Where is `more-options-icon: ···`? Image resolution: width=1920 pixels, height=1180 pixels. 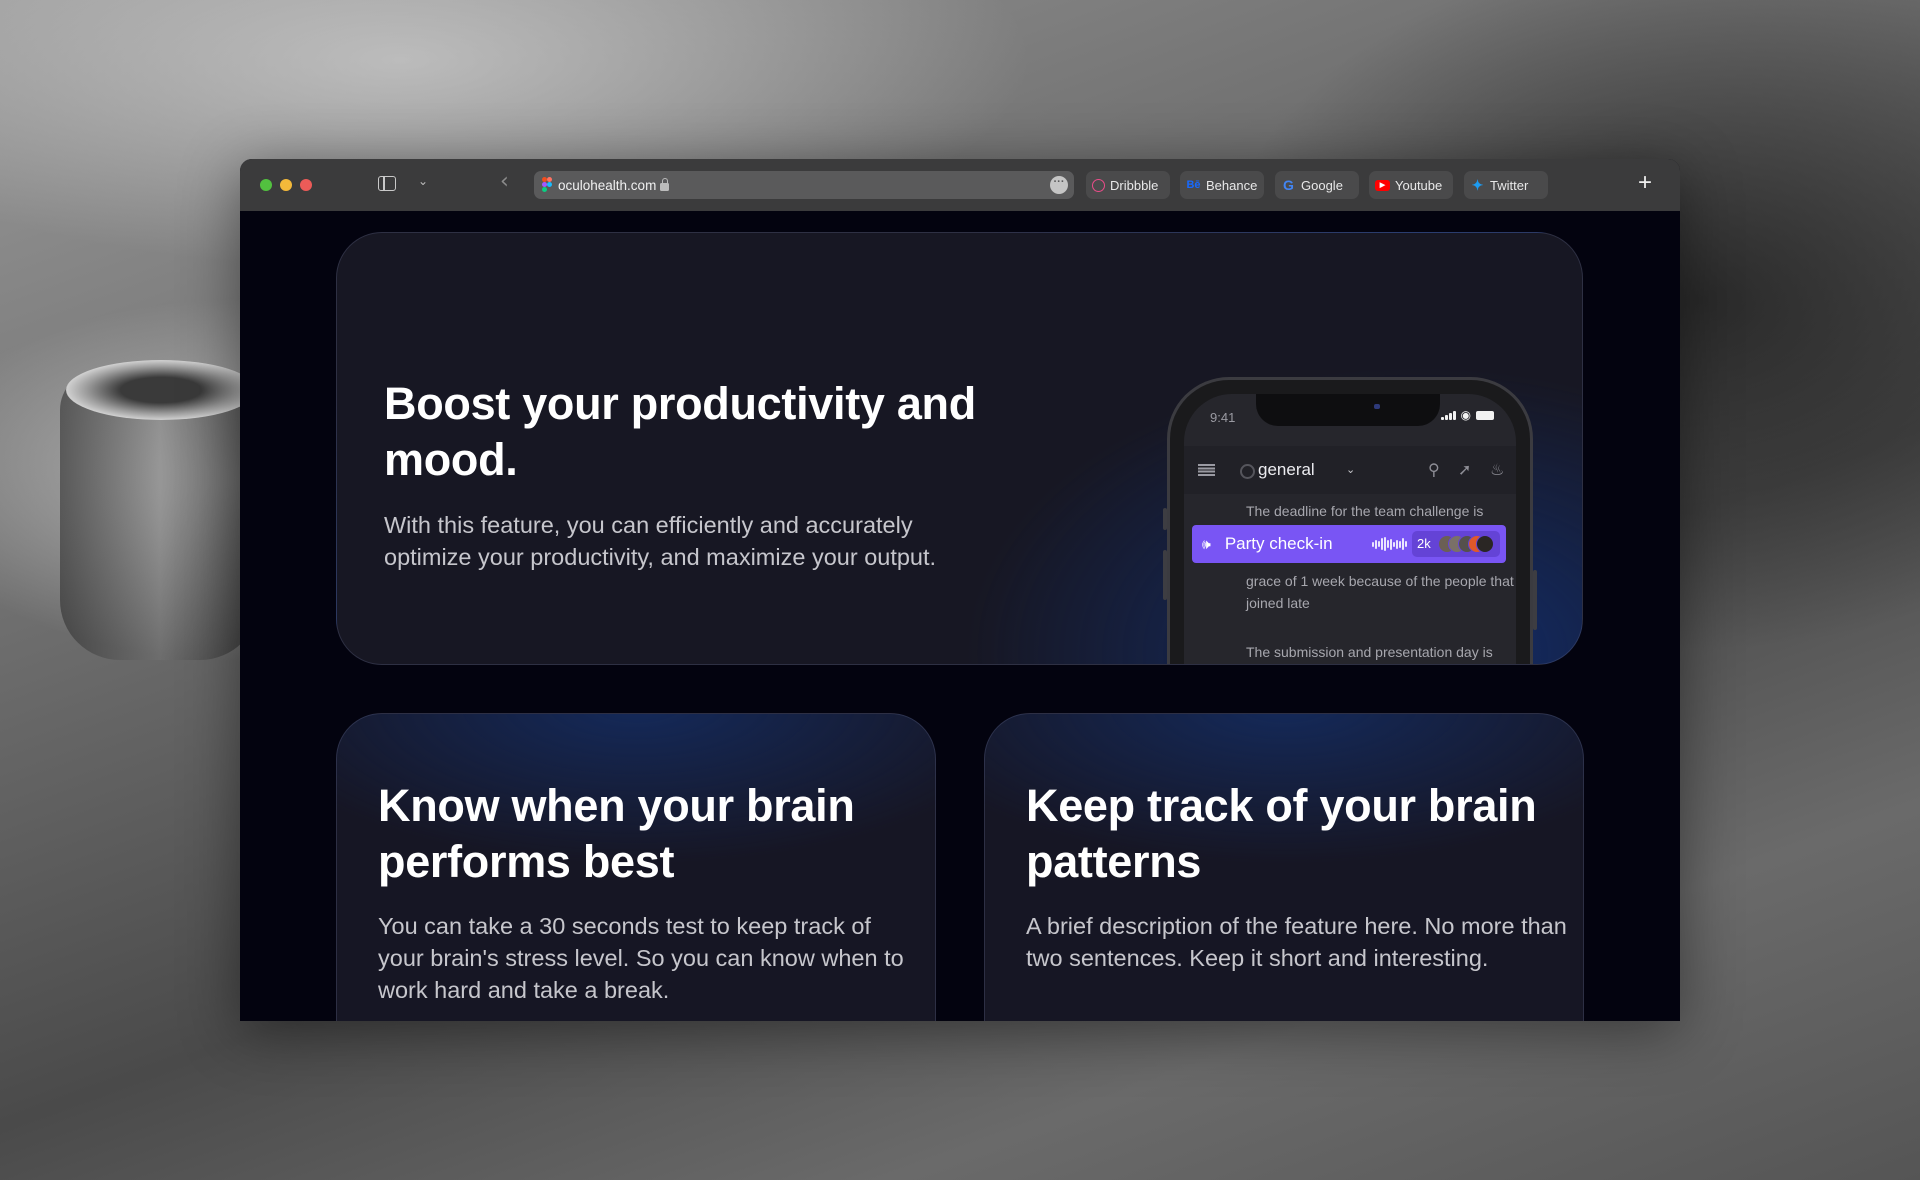 more-options-icon: ··· is located at coordinates (1059, 185).